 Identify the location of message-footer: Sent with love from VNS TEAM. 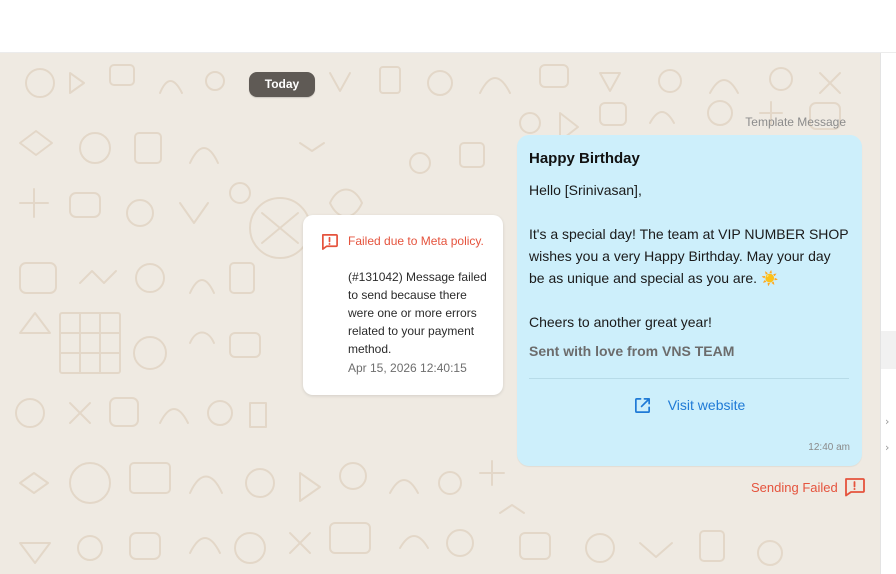
(632, 351).